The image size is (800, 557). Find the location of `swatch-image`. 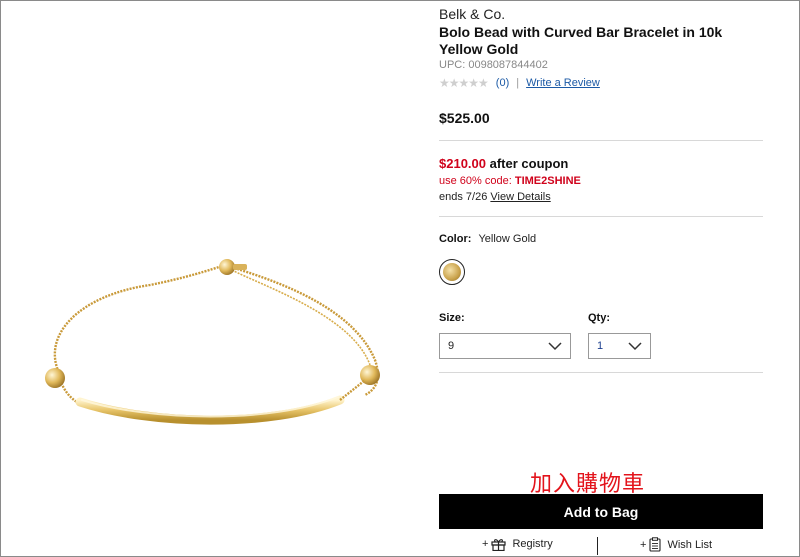

swatch-image is located at coordinates (452, 272).